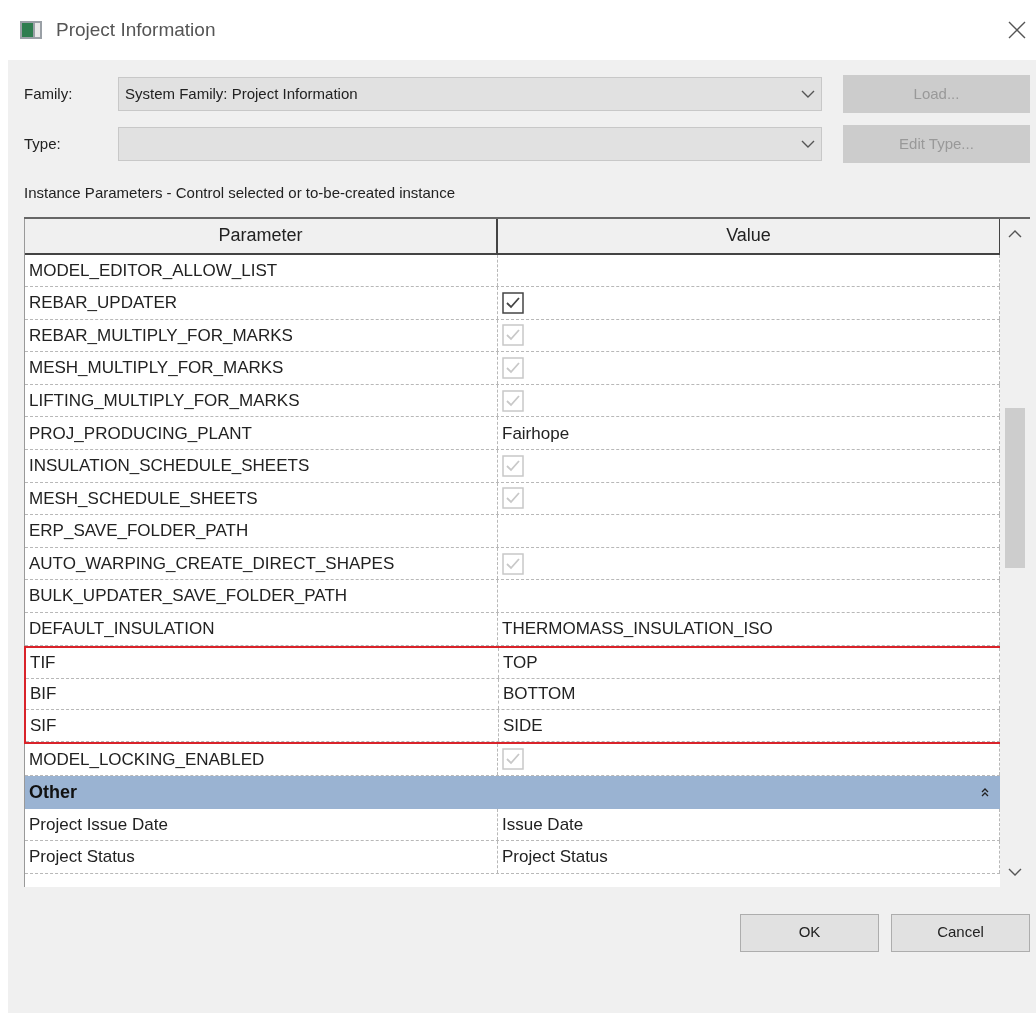 The image size is (1036, 1013). I want to click on close-icon, so click(1017, 30).